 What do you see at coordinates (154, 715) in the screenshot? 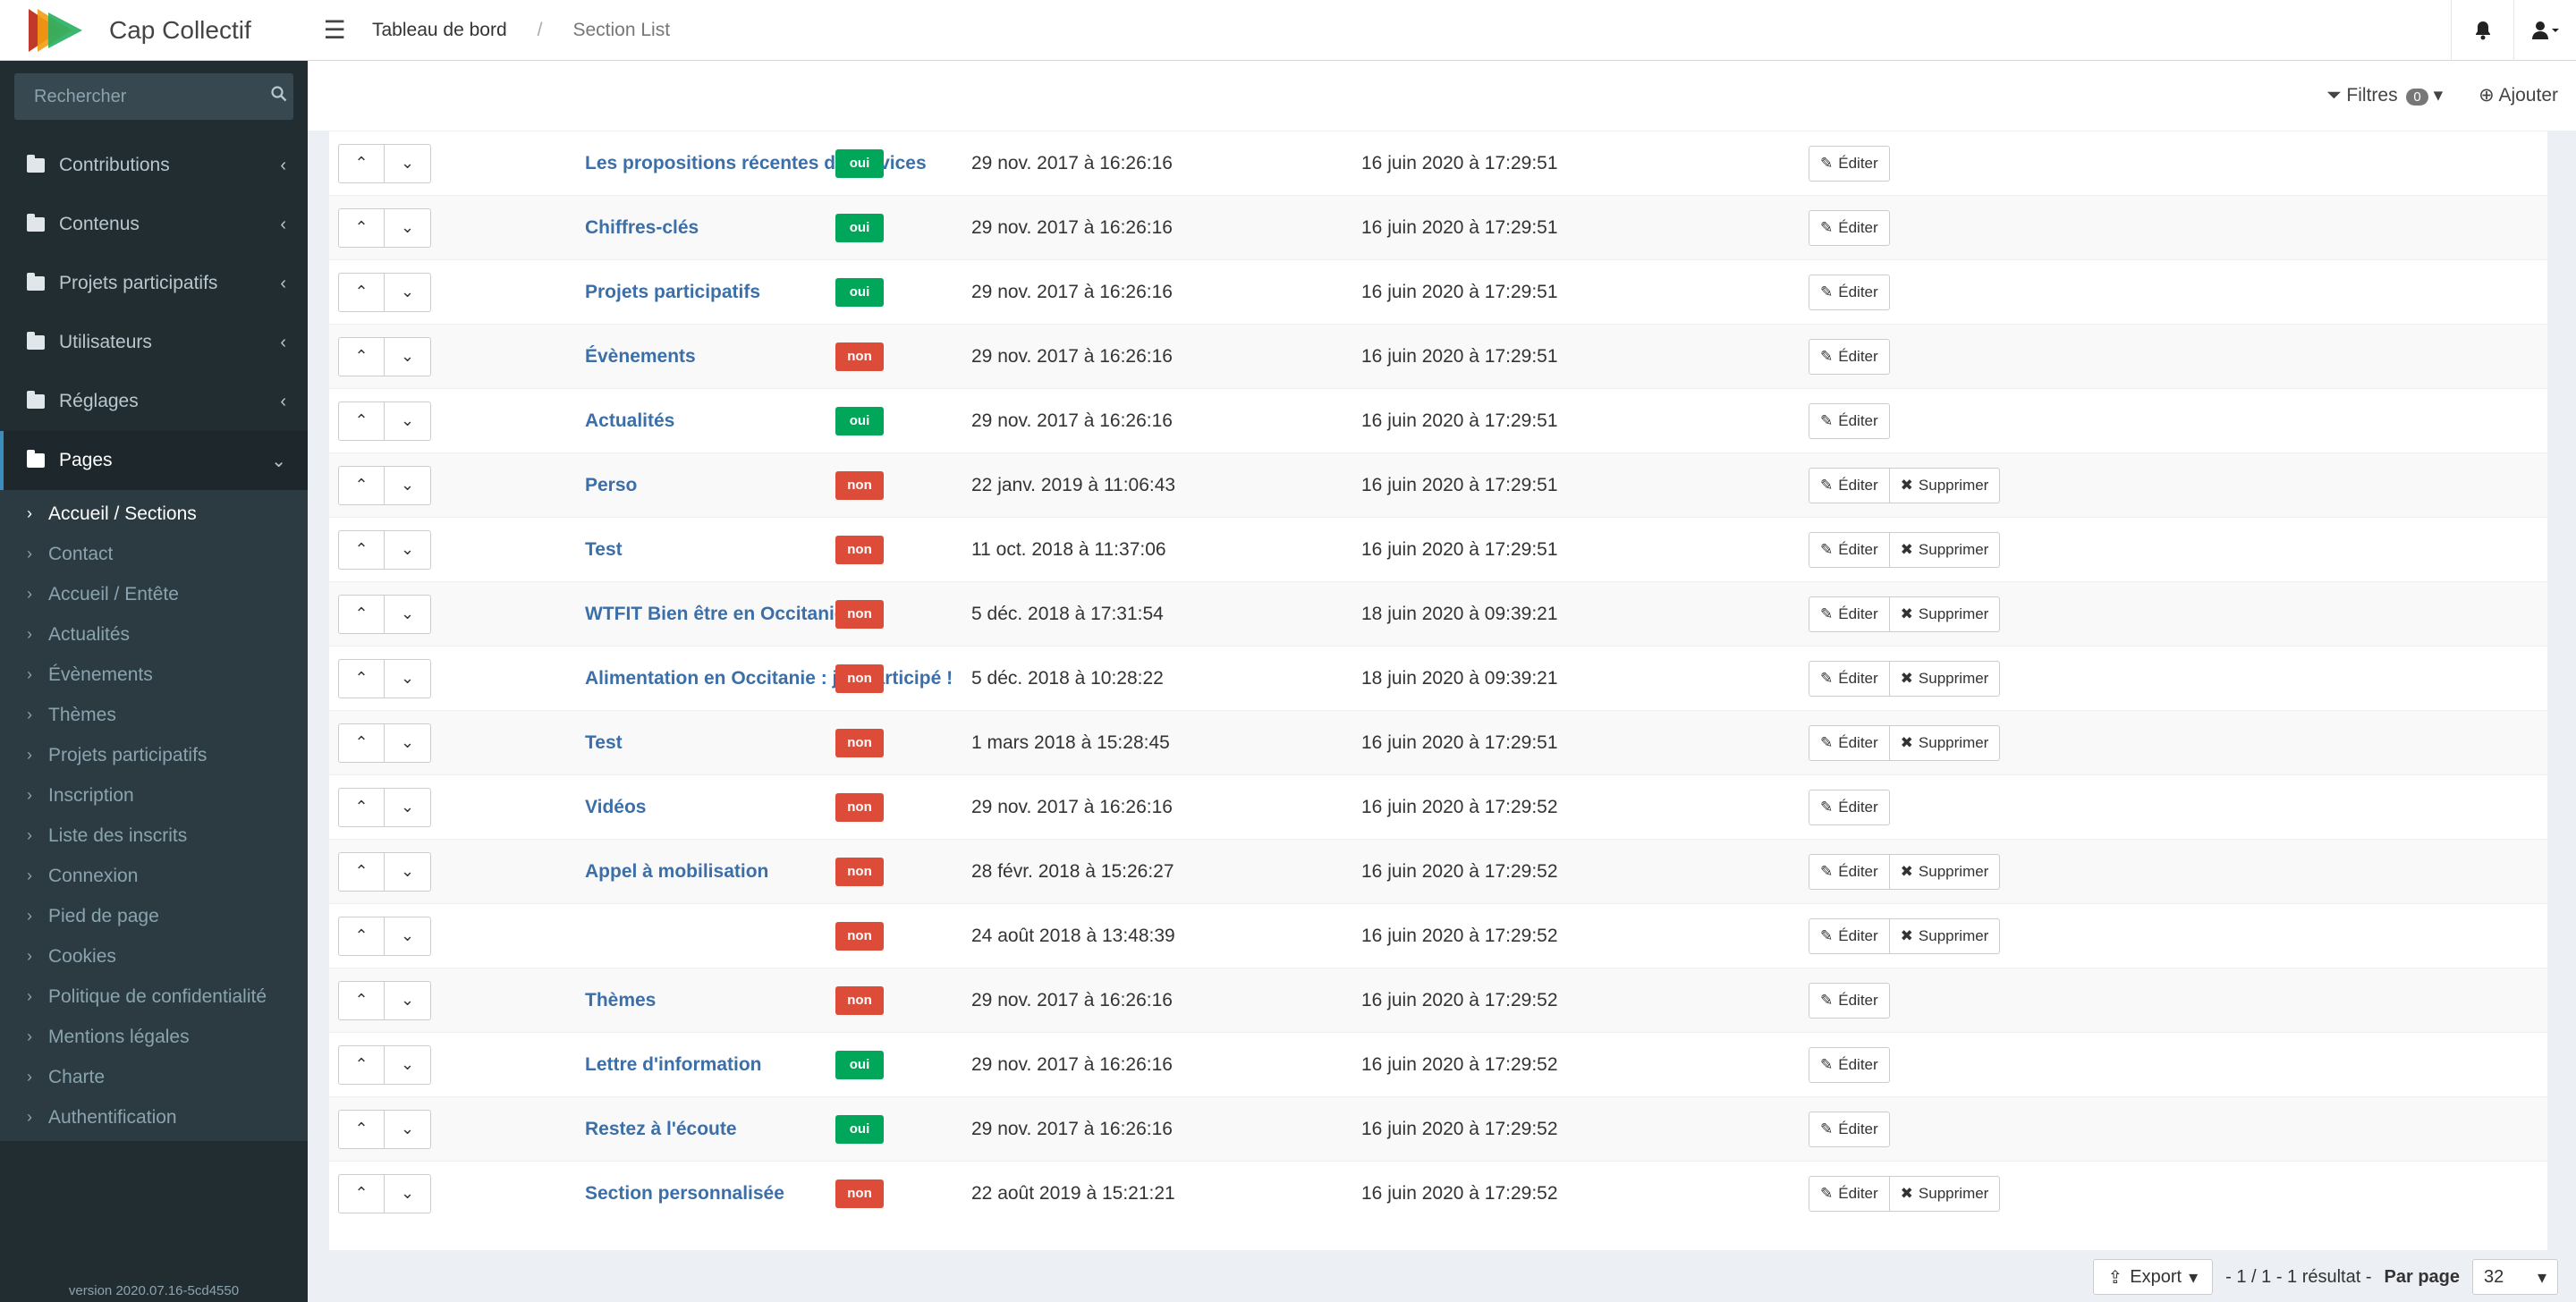
I see `submenu-item-5: › Thèmes` at bounding box center [154, 715].